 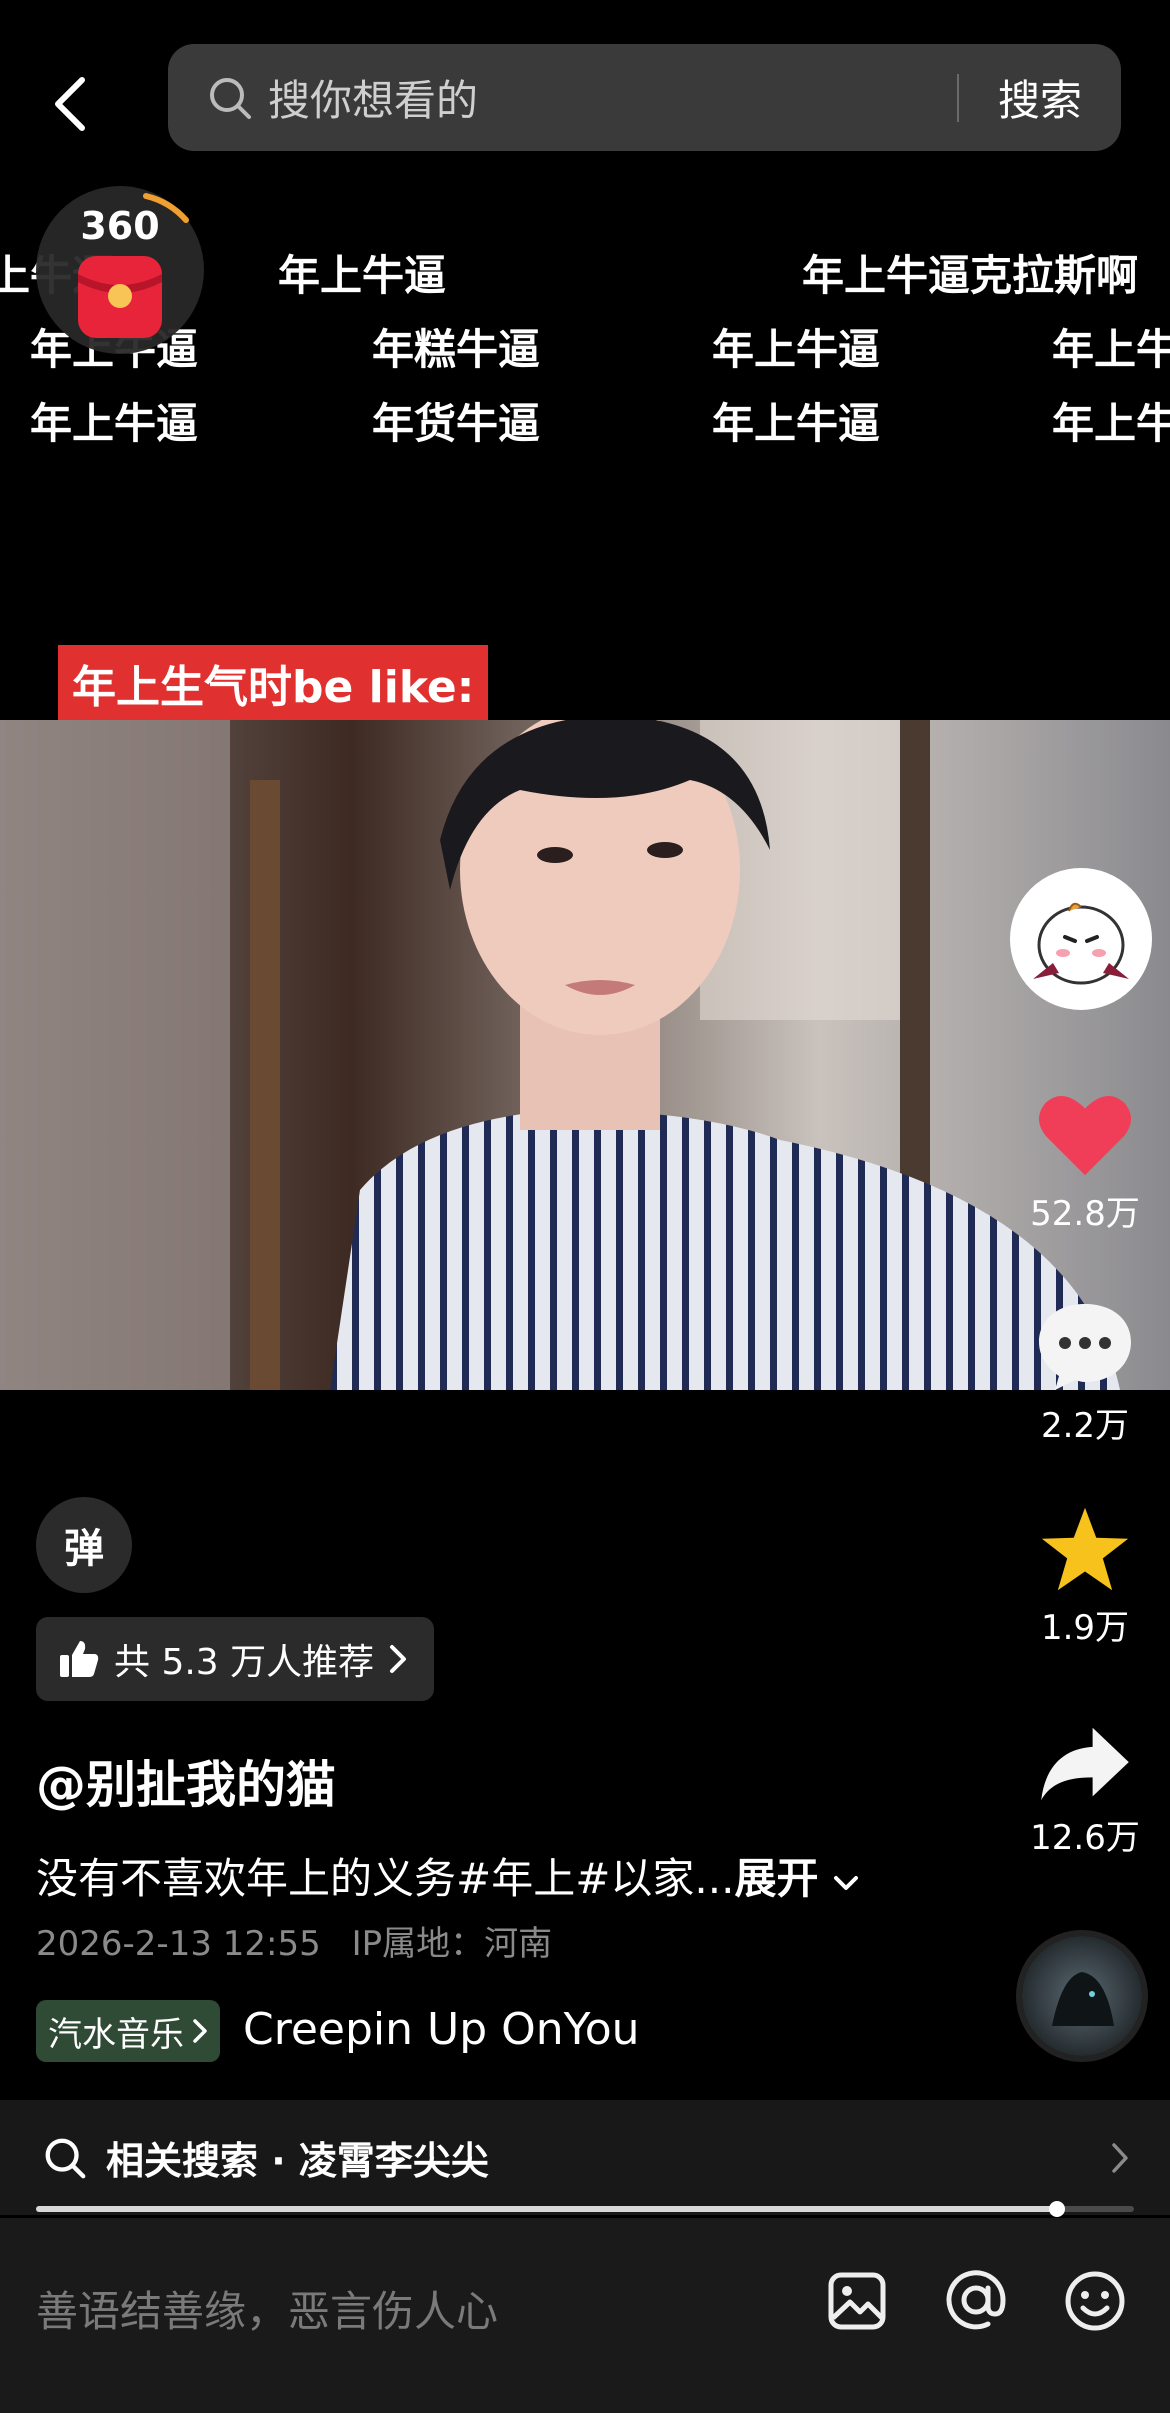 I want to click on comment-button: 2.2万, so click(x=1085, y=1372).